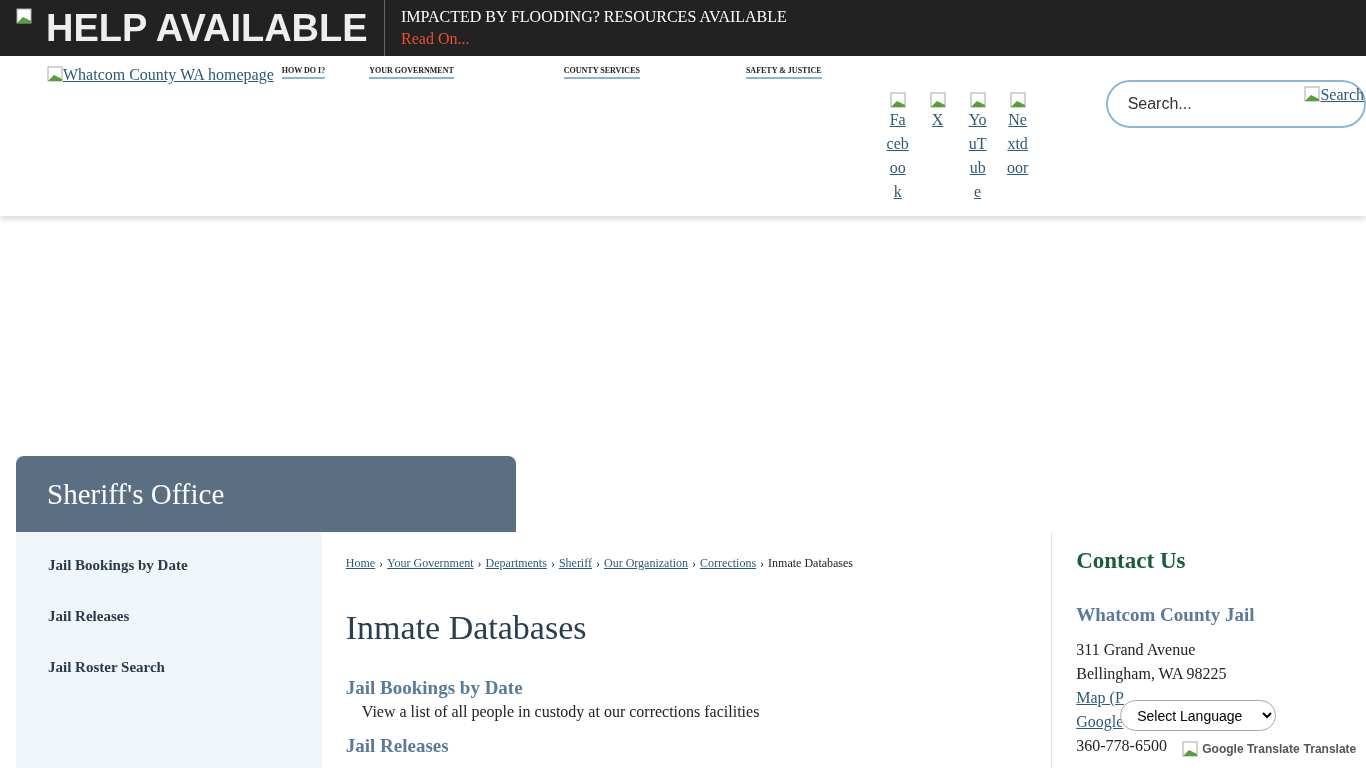  What do you see at coordinates (1131, 561) in the screenshot?
I see `contact-heading: Contact Us` at bounding box center [1131, 561].